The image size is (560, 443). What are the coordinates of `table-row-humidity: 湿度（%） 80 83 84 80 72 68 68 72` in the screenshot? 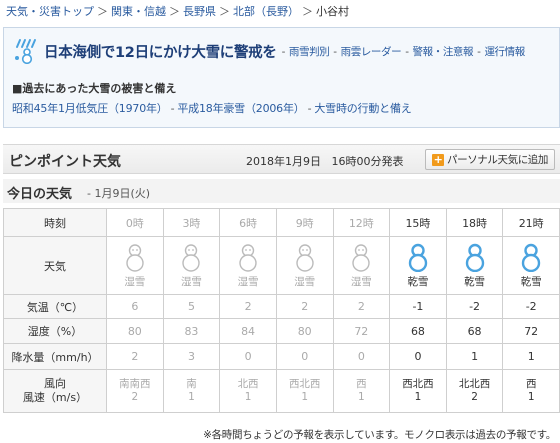 It's located at (281, 331).